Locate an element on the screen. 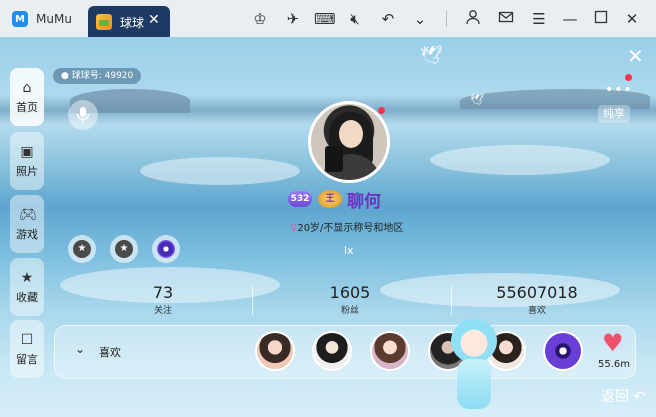 This screenshot has width=656, height=417. side-nav: ⌂ 首页 ▣ 照片 🎮︎ 游戏 ★ 收藏 ☐ 留言 is located at coordinates (27, 223).